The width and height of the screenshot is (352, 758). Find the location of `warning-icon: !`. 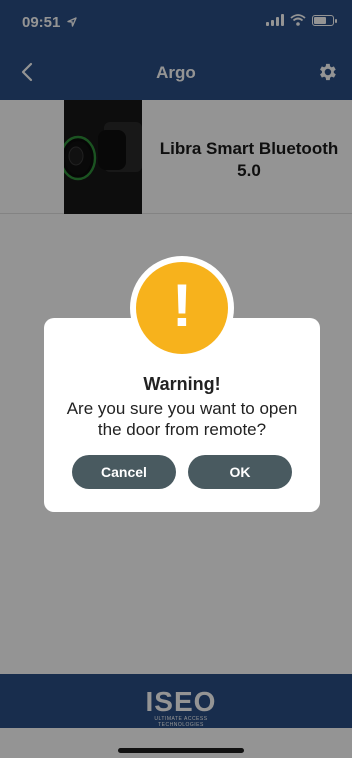

warning-icon: ! is located at coordinates (182, 308).